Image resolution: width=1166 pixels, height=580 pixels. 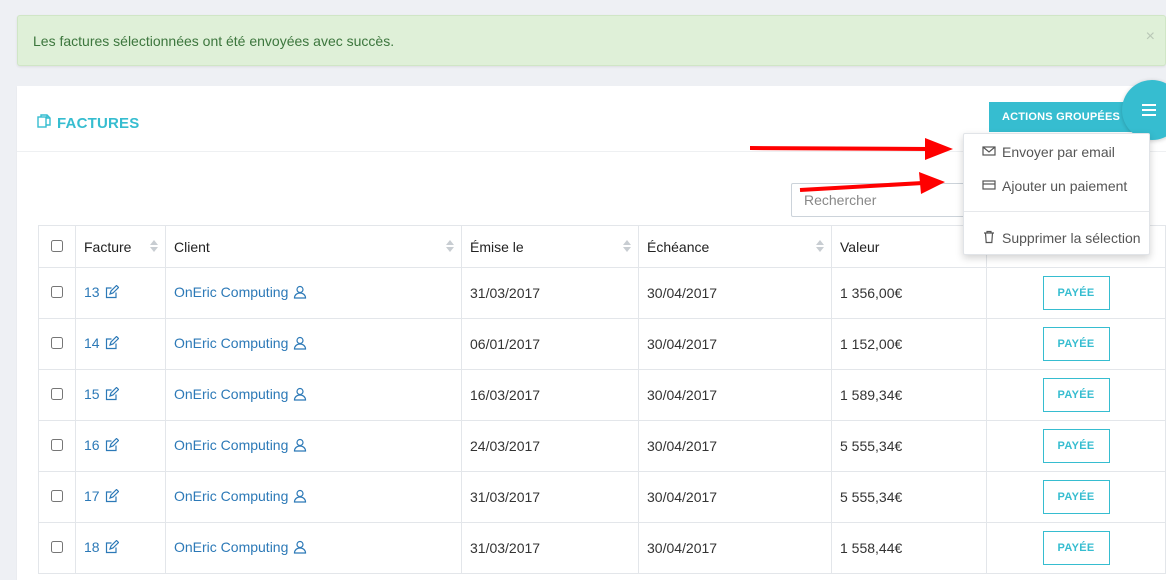 I want to click on invoice-number-cell: 15, so click(x=120, y=395).